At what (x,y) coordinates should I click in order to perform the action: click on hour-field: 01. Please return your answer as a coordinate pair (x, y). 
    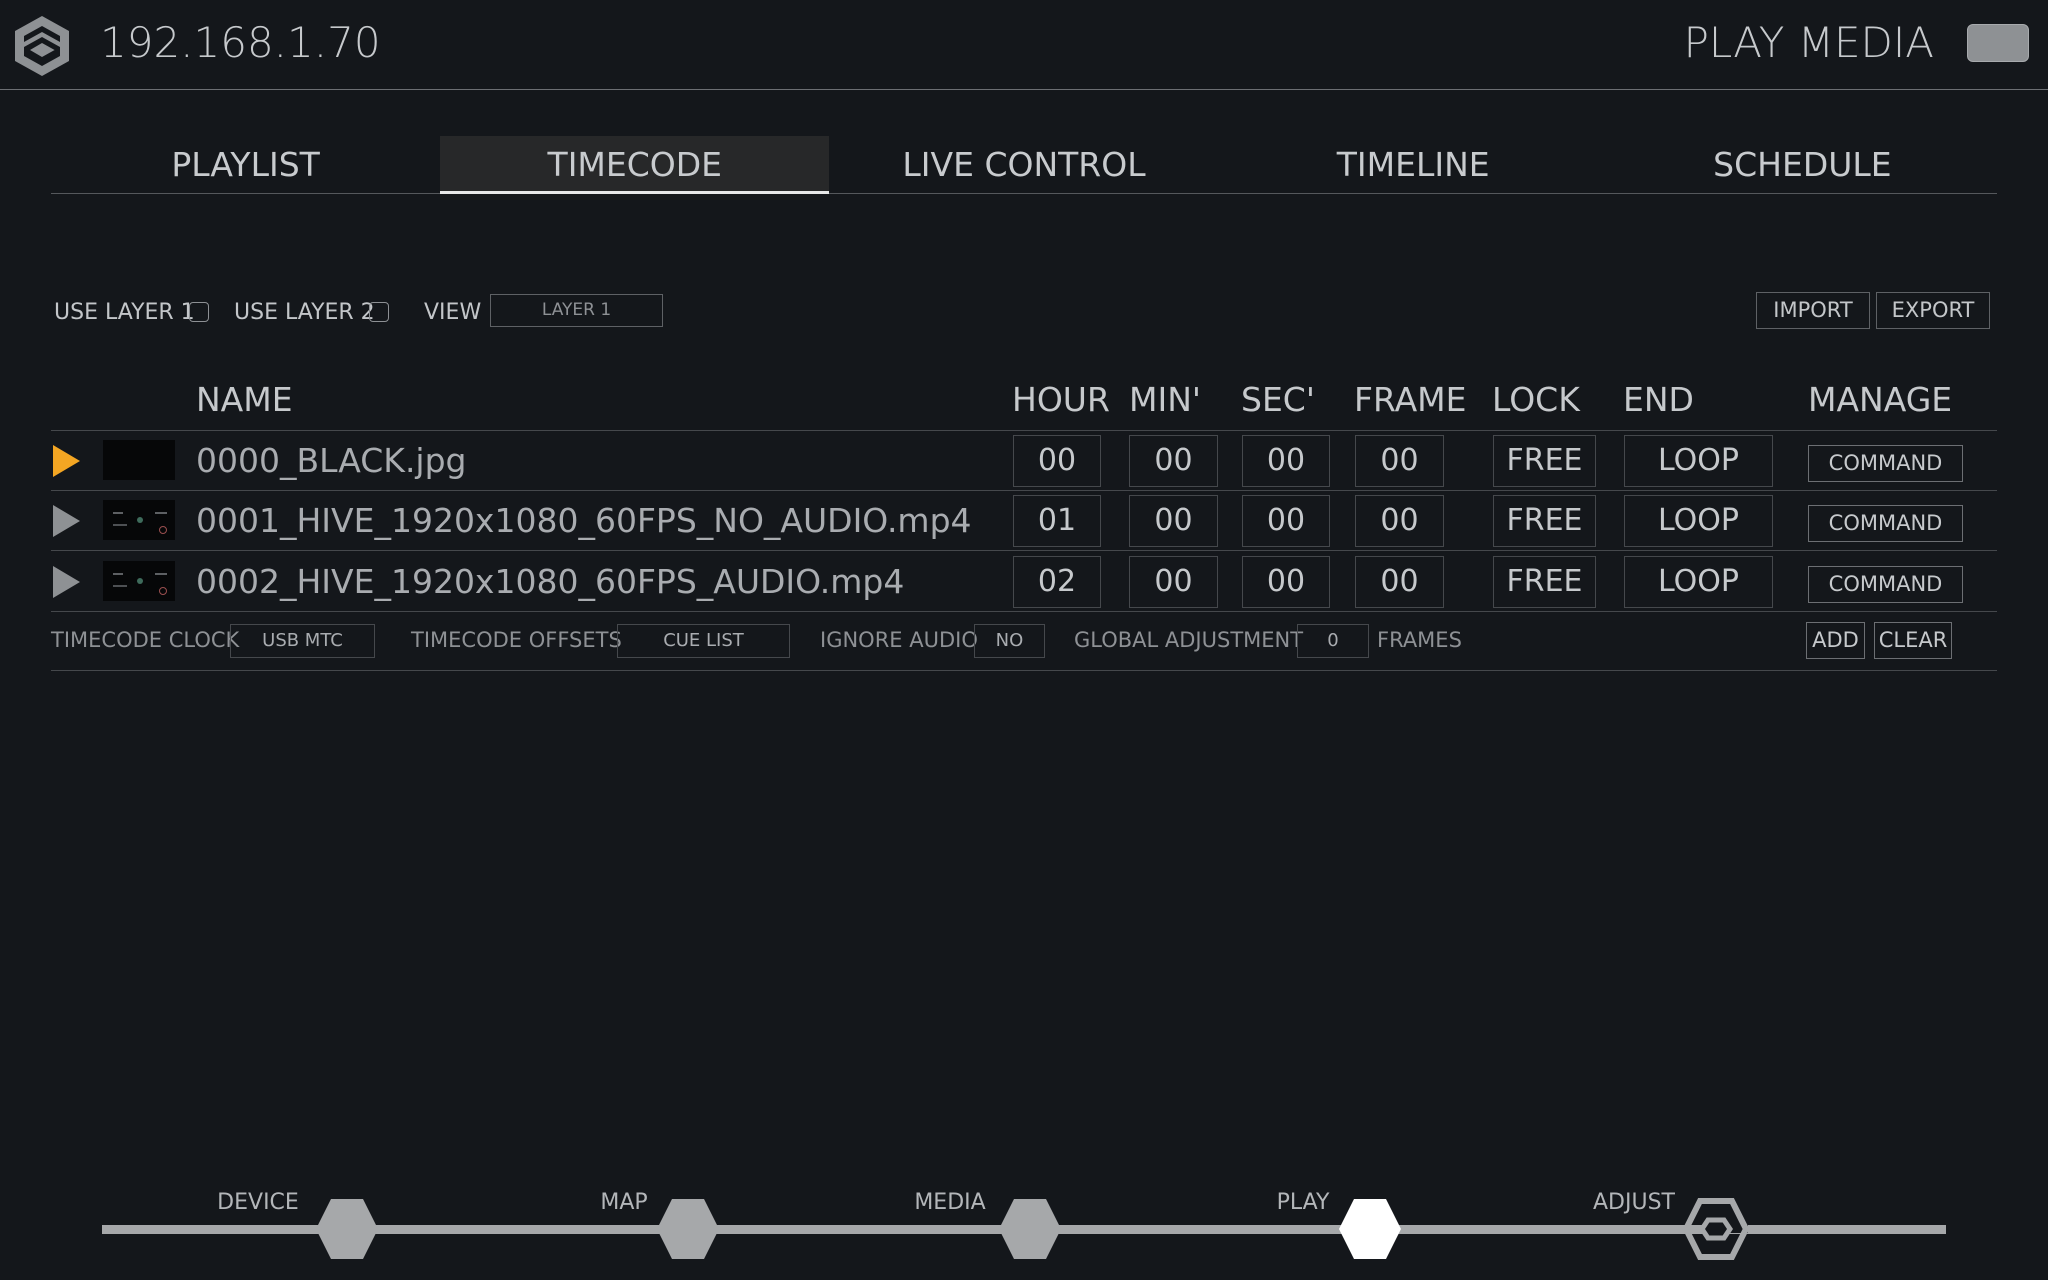
    Looking at the image, I should click on (1057, 521).